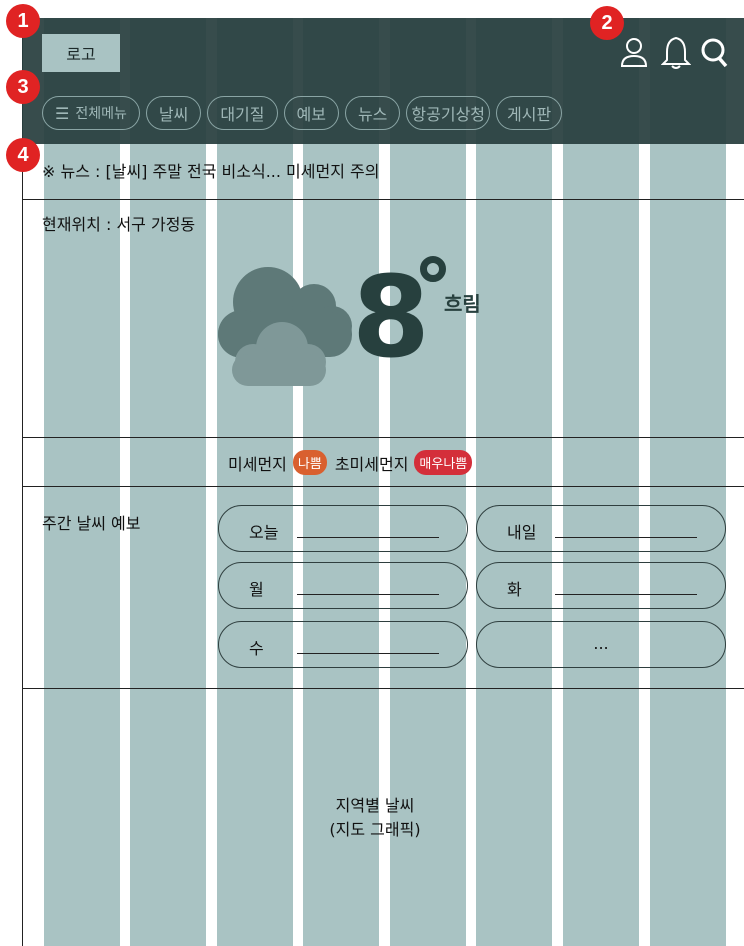 This screenshot has width=744, height=946. Describe the element at coordinates (257, 464) in the screenshot. I see `pm10-label: 미세먼지` at that location.